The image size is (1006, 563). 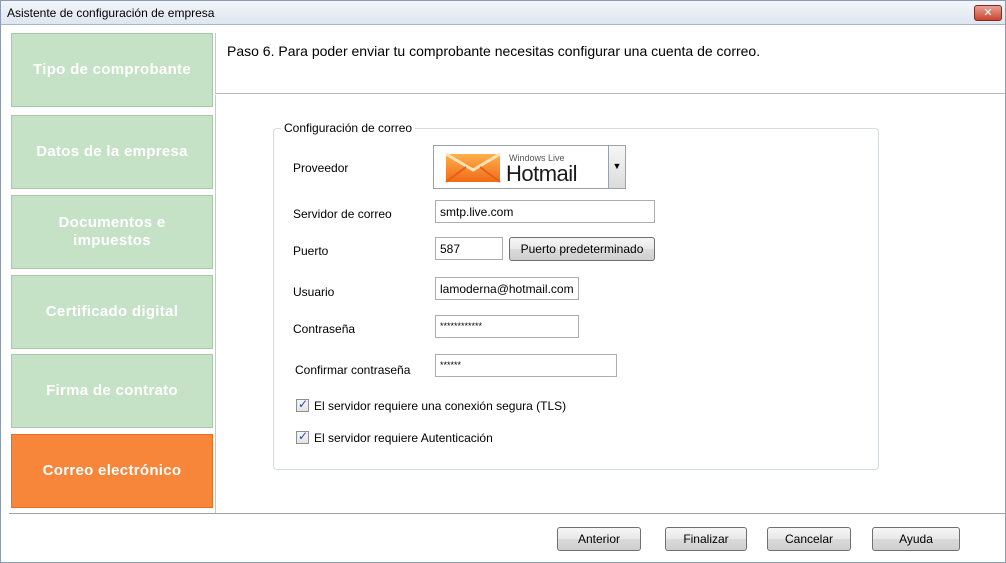 What do you see at coordinates (503, 13) in the screenshot?
I see `title-bar: Asistente de configuración de empresa ✕` at bounding box center [503, 13].